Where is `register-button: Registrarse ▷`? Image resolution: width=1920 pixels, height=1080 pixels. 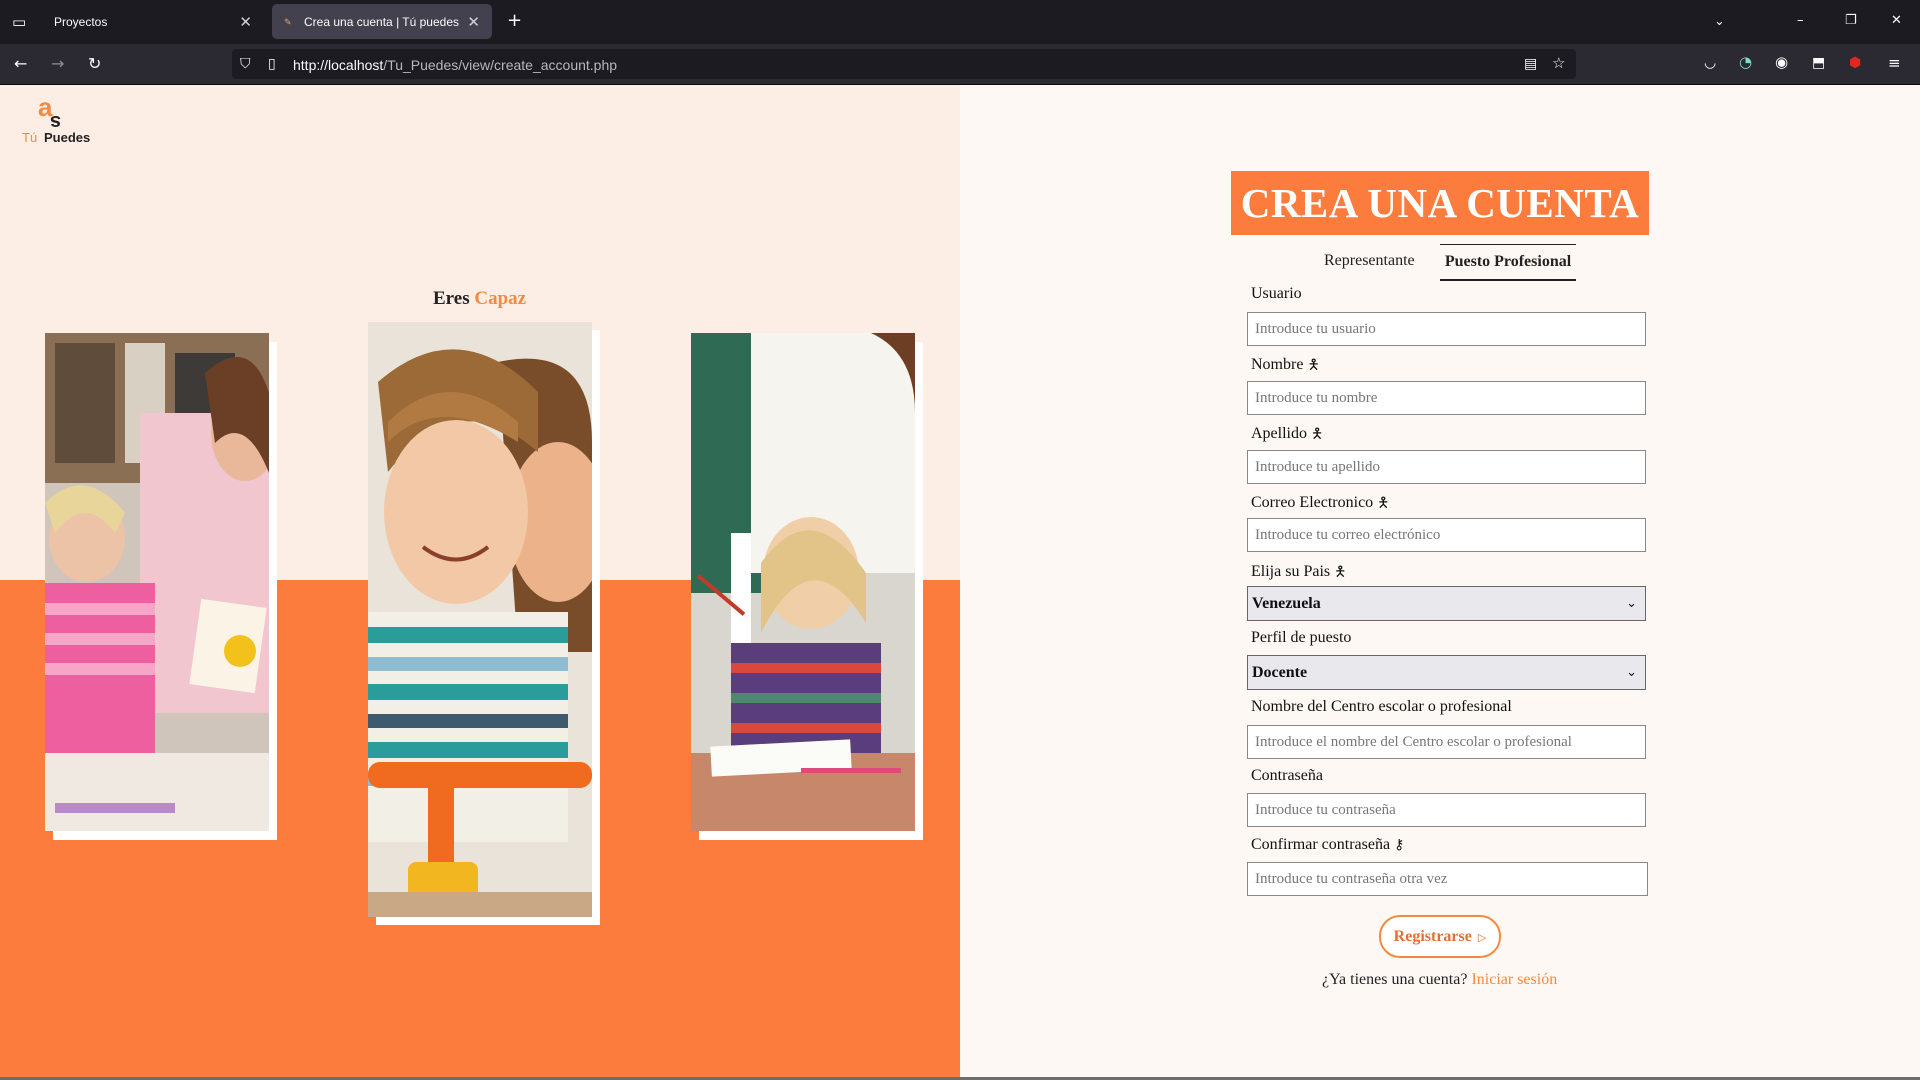
register-button: Registrarse ▷ is located at coordinates (1440, 936).